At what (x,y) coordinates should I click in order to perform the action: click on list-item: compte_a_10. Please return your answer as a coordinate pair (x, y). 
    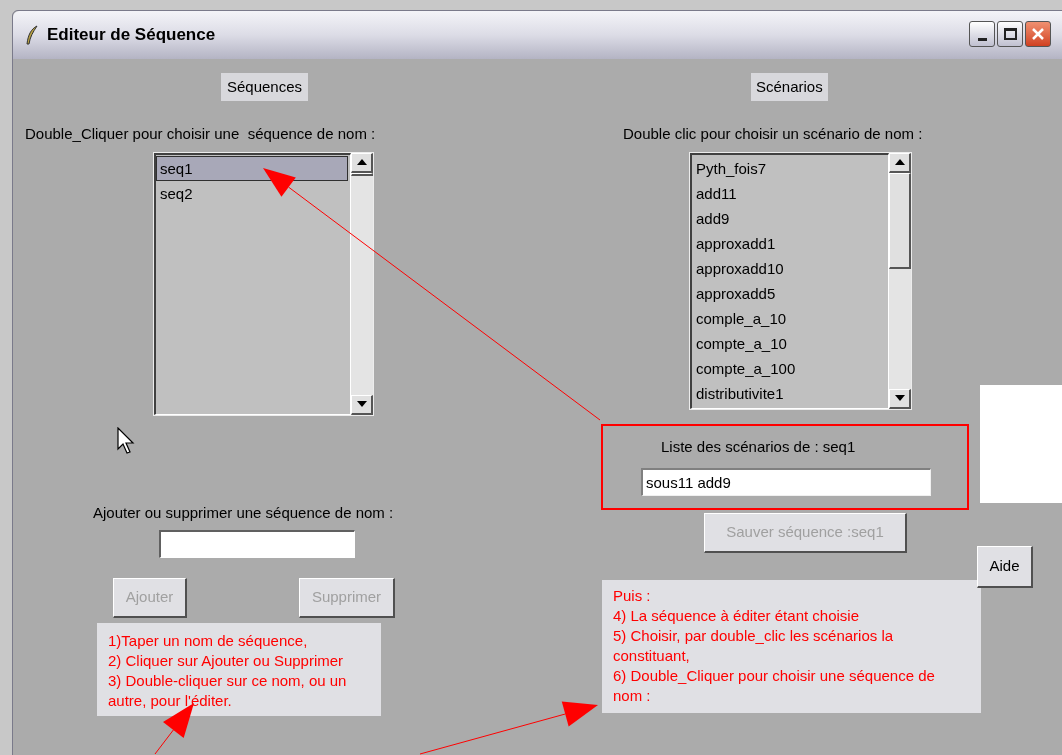
    Looking at the image, I should click on (790, 343).